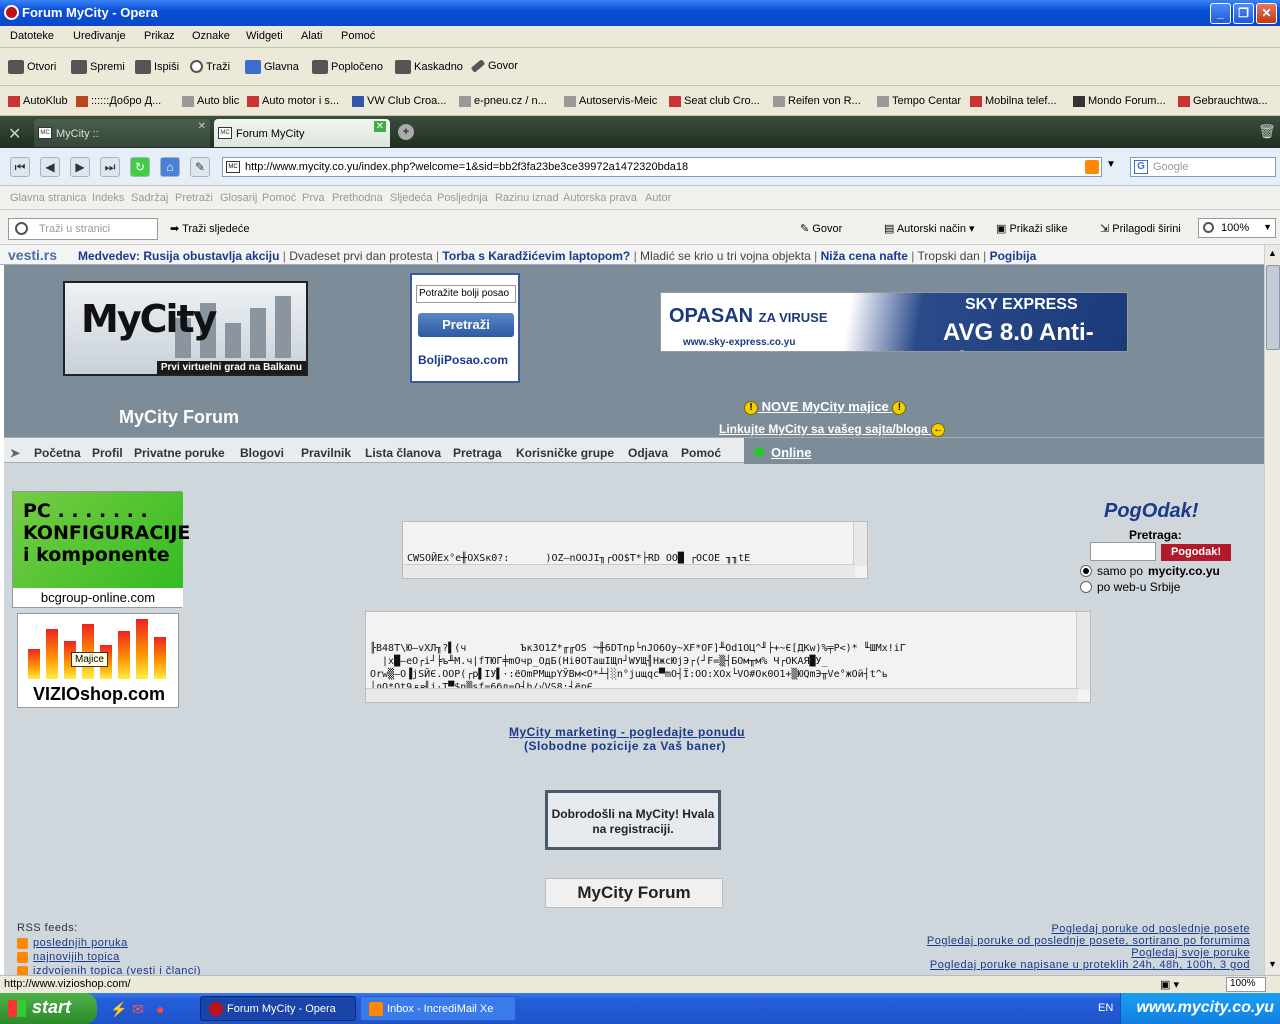 The width and height of the screenshot is (1280, 1024). Describe the element at coordinates (98, 660) in the screenshot. I see `vizioshop-ad: Majice VIZIOshop.com` at that location.